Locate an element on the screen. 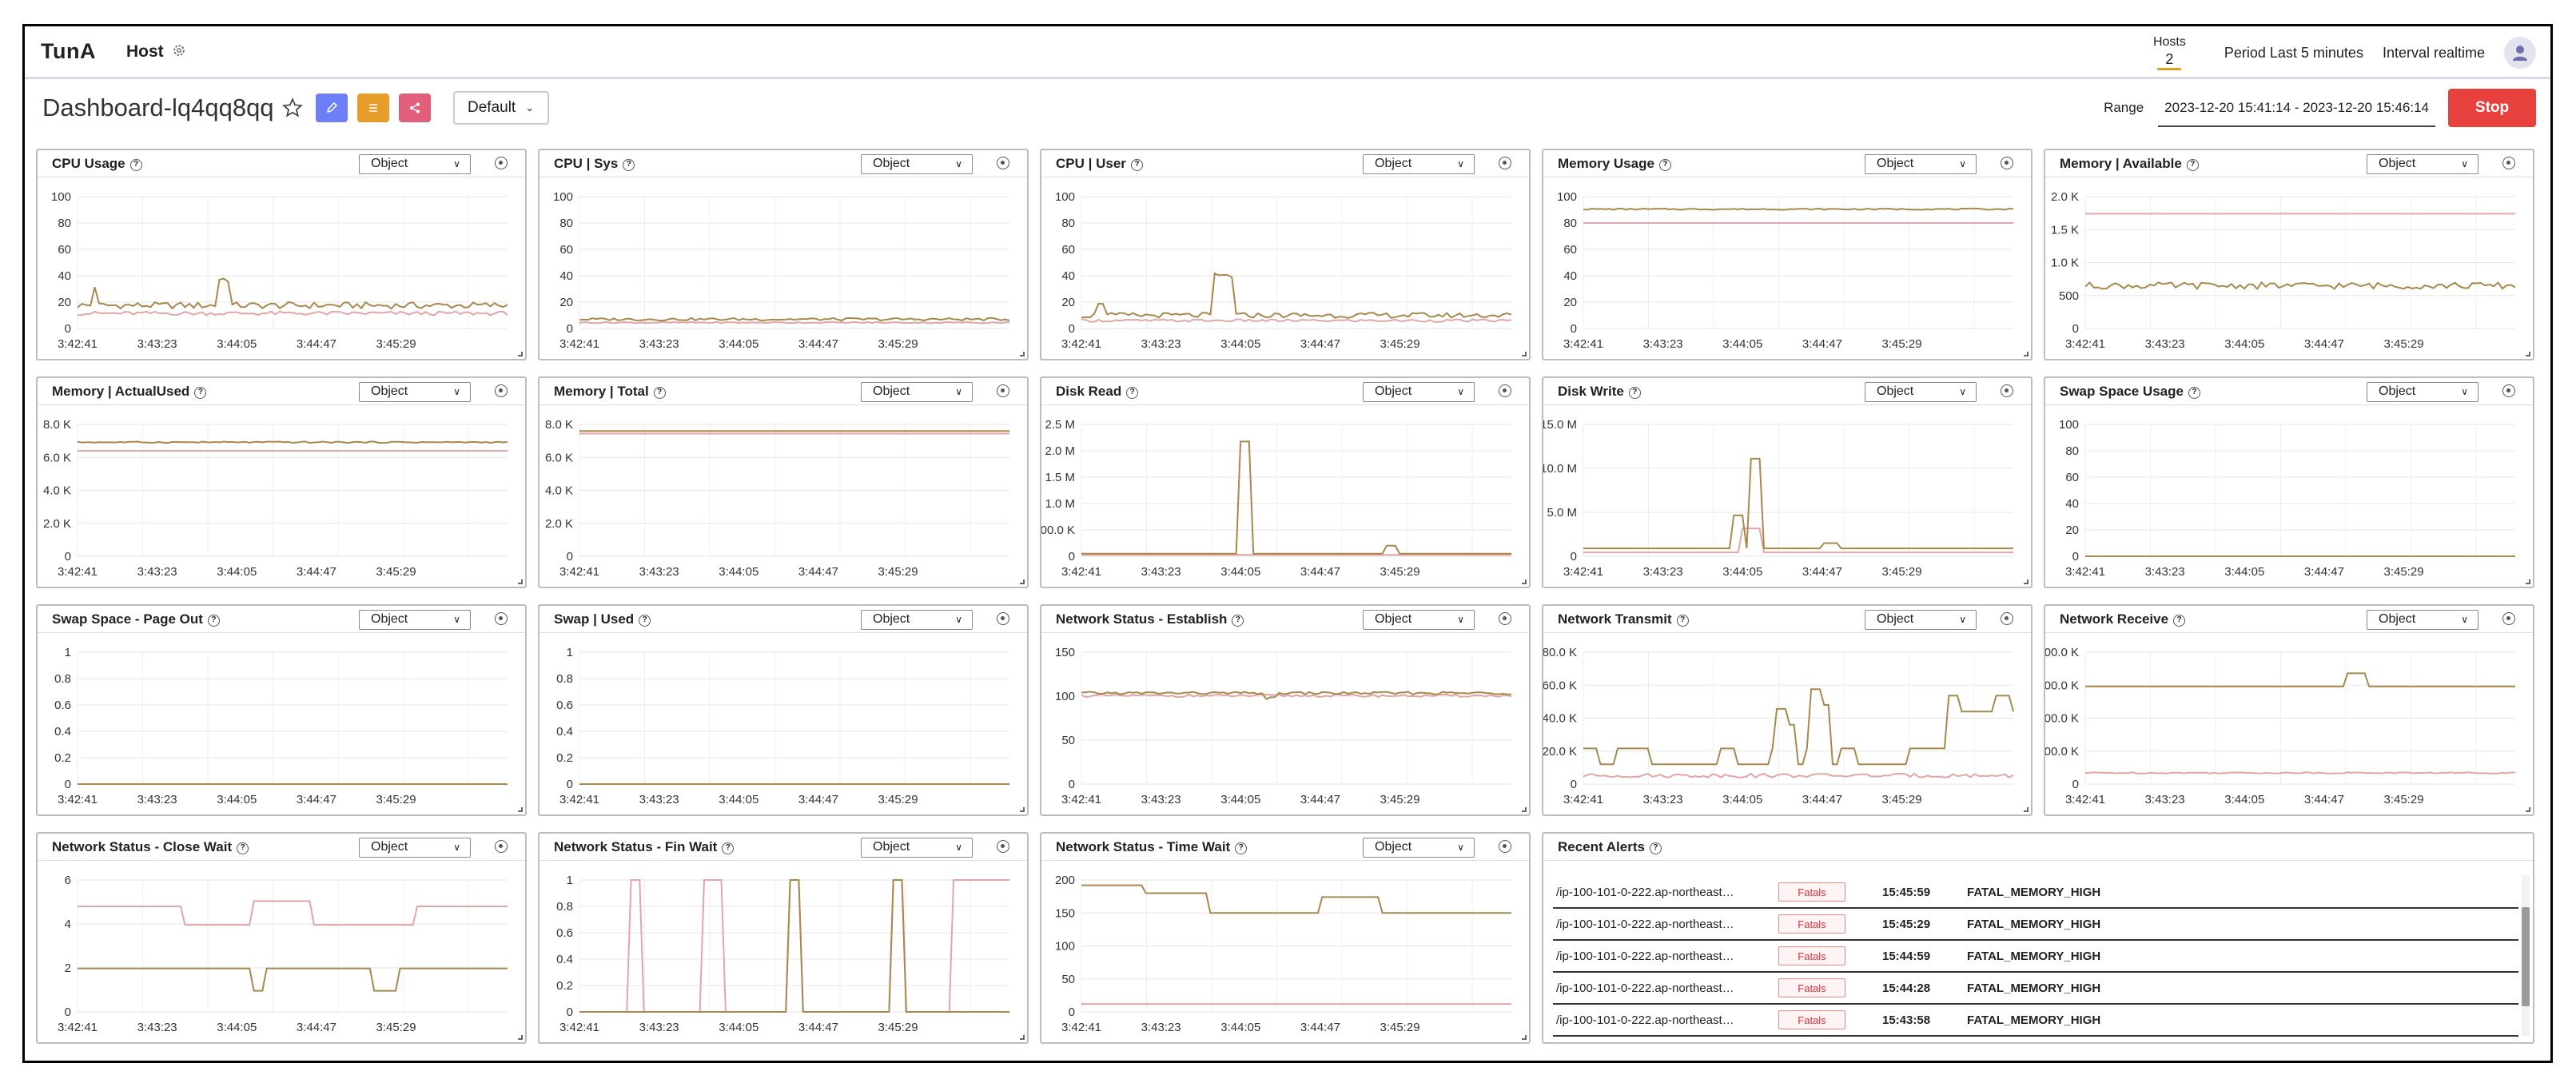 The height and width of the screenshot is (1091, 2576). series-line is located at coordinates (1799, 775).